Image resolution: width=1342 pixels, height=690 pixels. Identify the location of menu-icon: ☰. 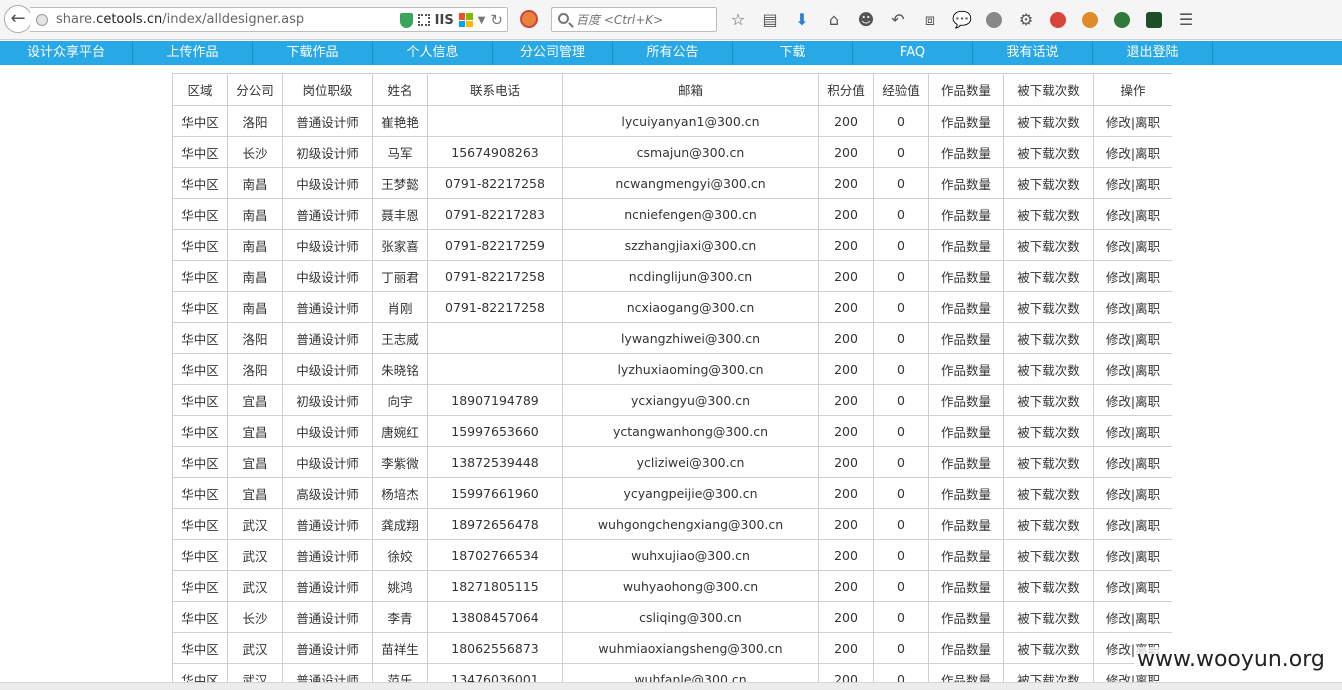
(1186, 20).